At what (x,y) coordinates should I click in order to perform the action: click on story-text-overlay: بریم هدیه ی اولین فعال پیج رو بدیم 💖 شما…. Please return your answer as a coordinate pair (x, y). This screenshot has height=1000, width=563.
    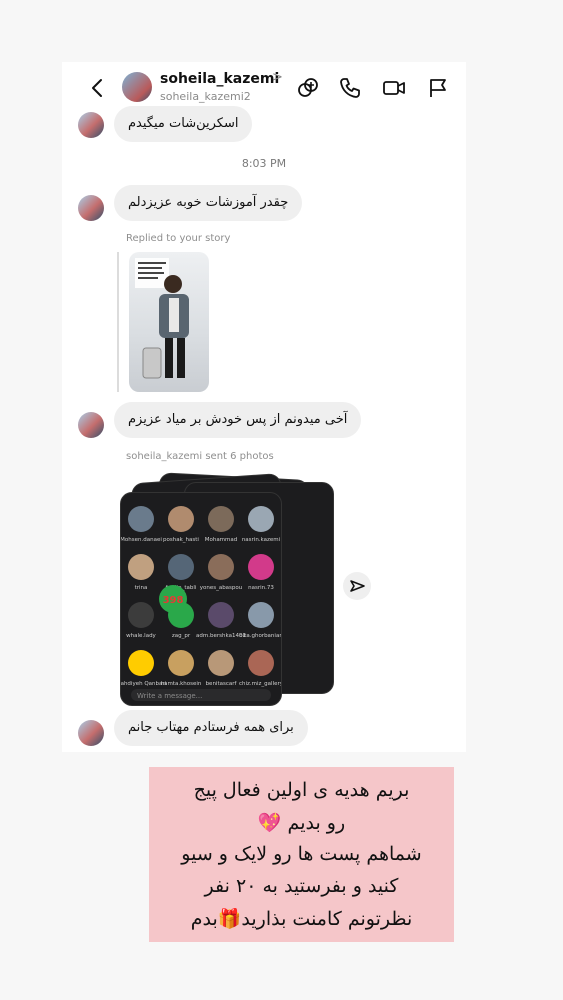
    Looking at the image, I should click on (301, 854).